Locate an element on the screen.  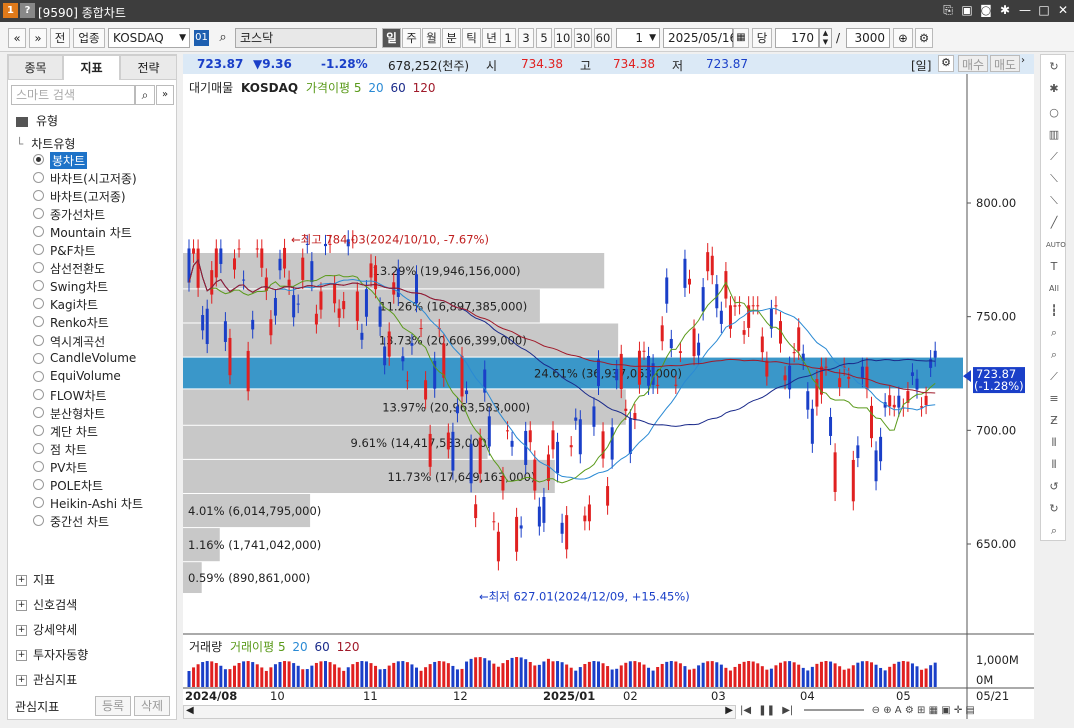
hlines-icon: ⦀ is located at coordinates (1054, 465).